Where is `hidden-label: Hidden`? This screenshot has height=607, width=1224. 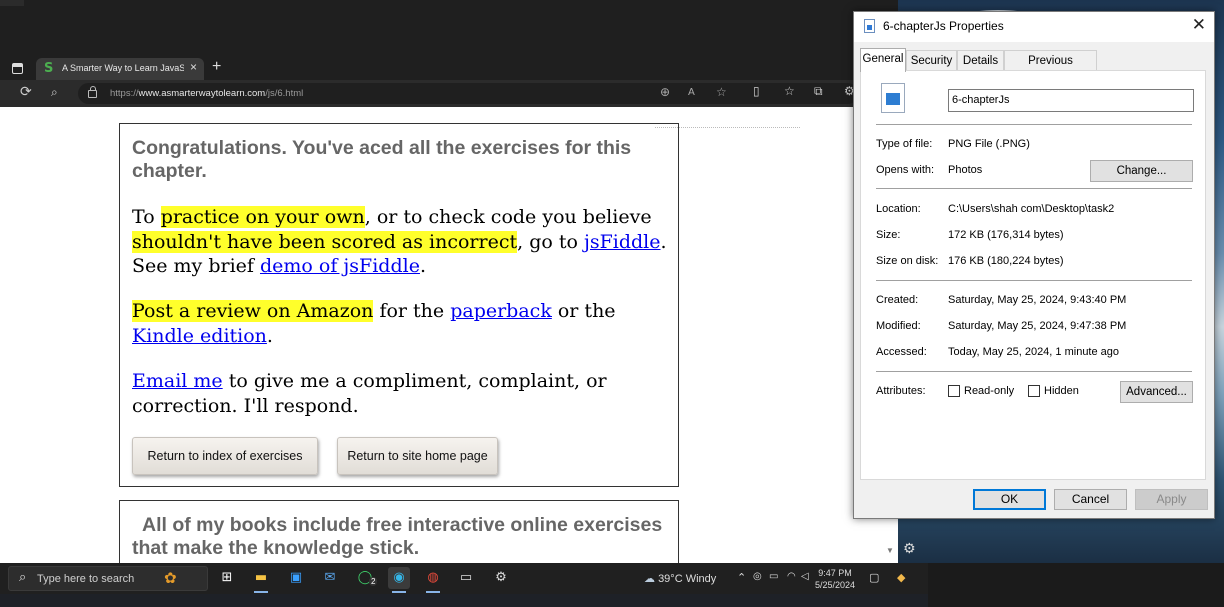 hidden-label: Hidden is located at coordinates (1061, 391).